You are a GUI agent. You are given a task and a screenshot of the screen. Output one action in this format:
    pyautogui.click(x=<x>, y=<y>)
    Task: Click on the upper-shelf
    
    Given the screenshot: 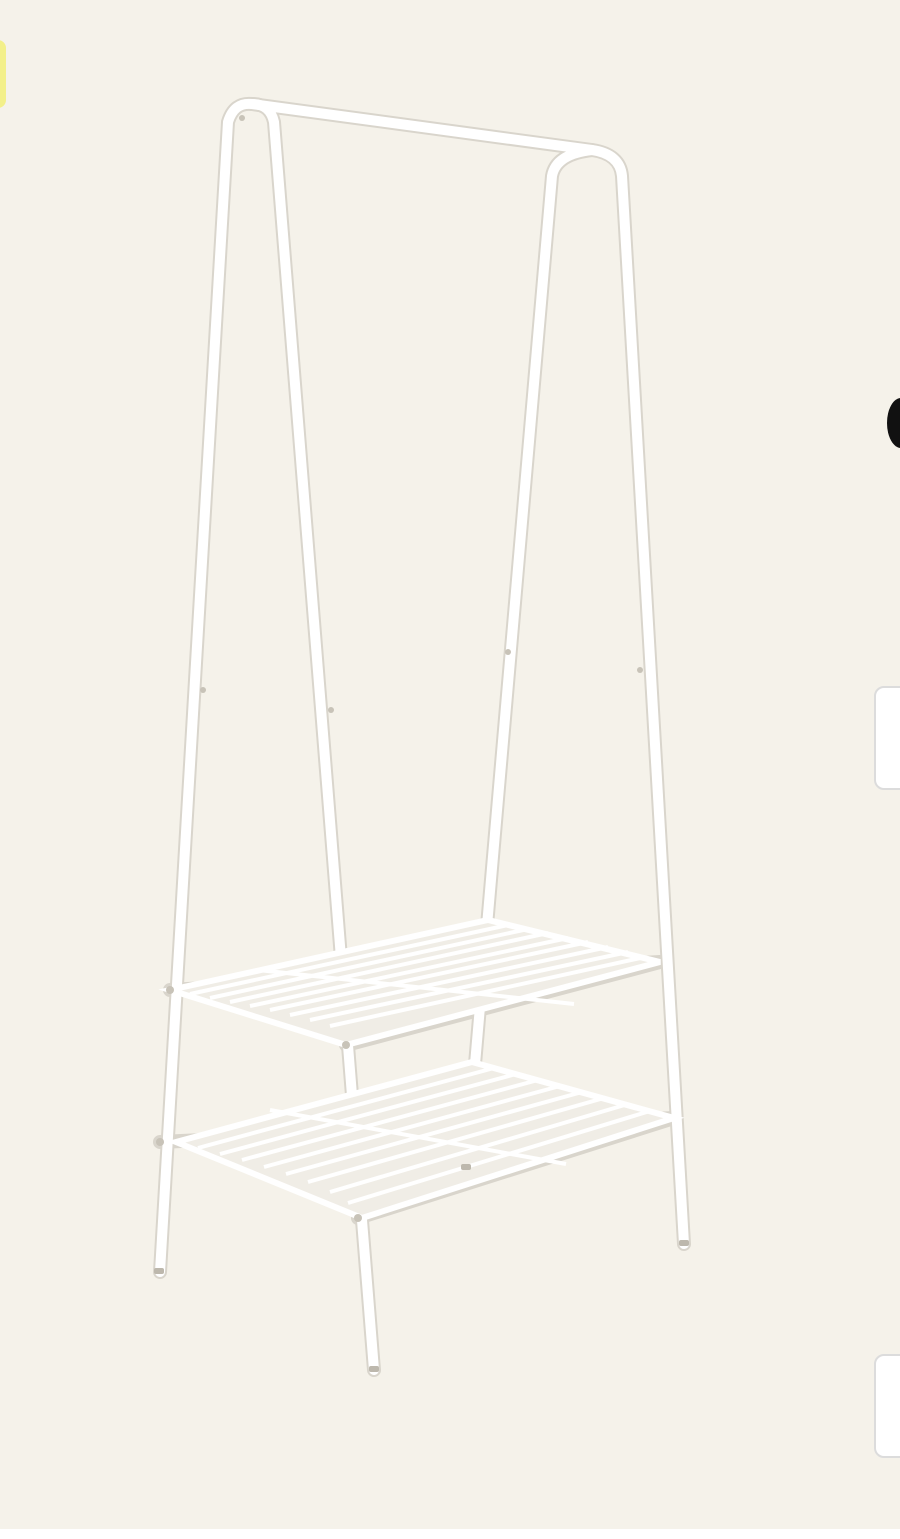 What is the action you would take?
    pyautogui.click(x=409, y=982)
    